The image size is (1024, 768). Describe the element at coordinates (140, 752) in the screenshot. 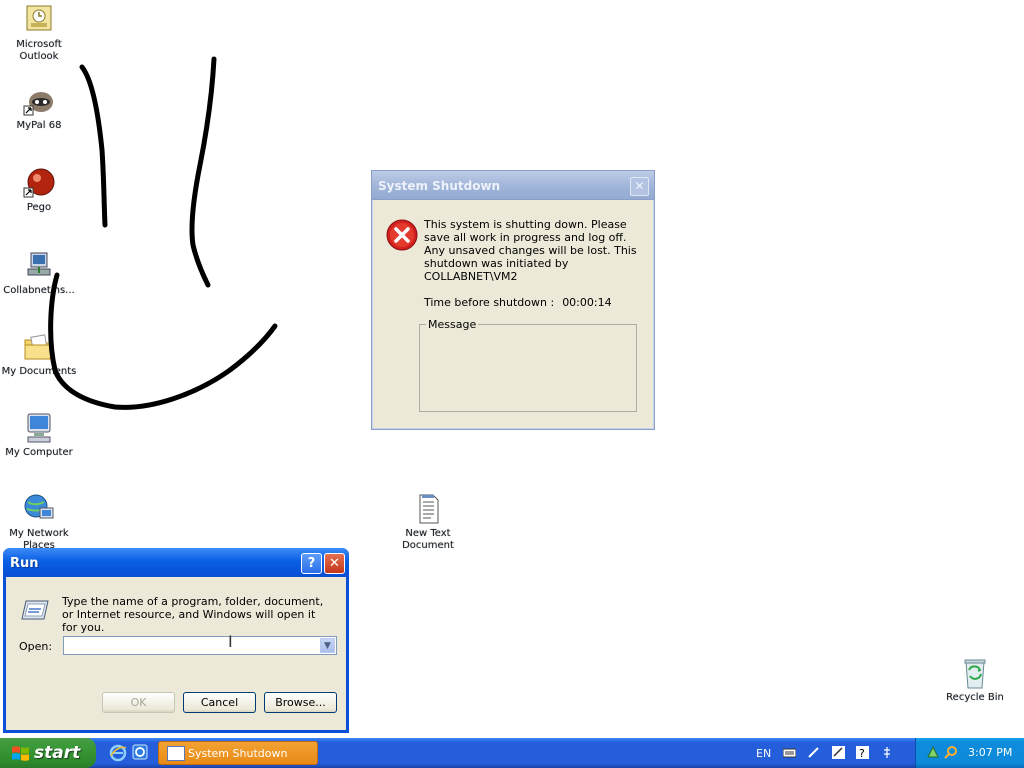

I see `desktop-browser-icon` at that location.